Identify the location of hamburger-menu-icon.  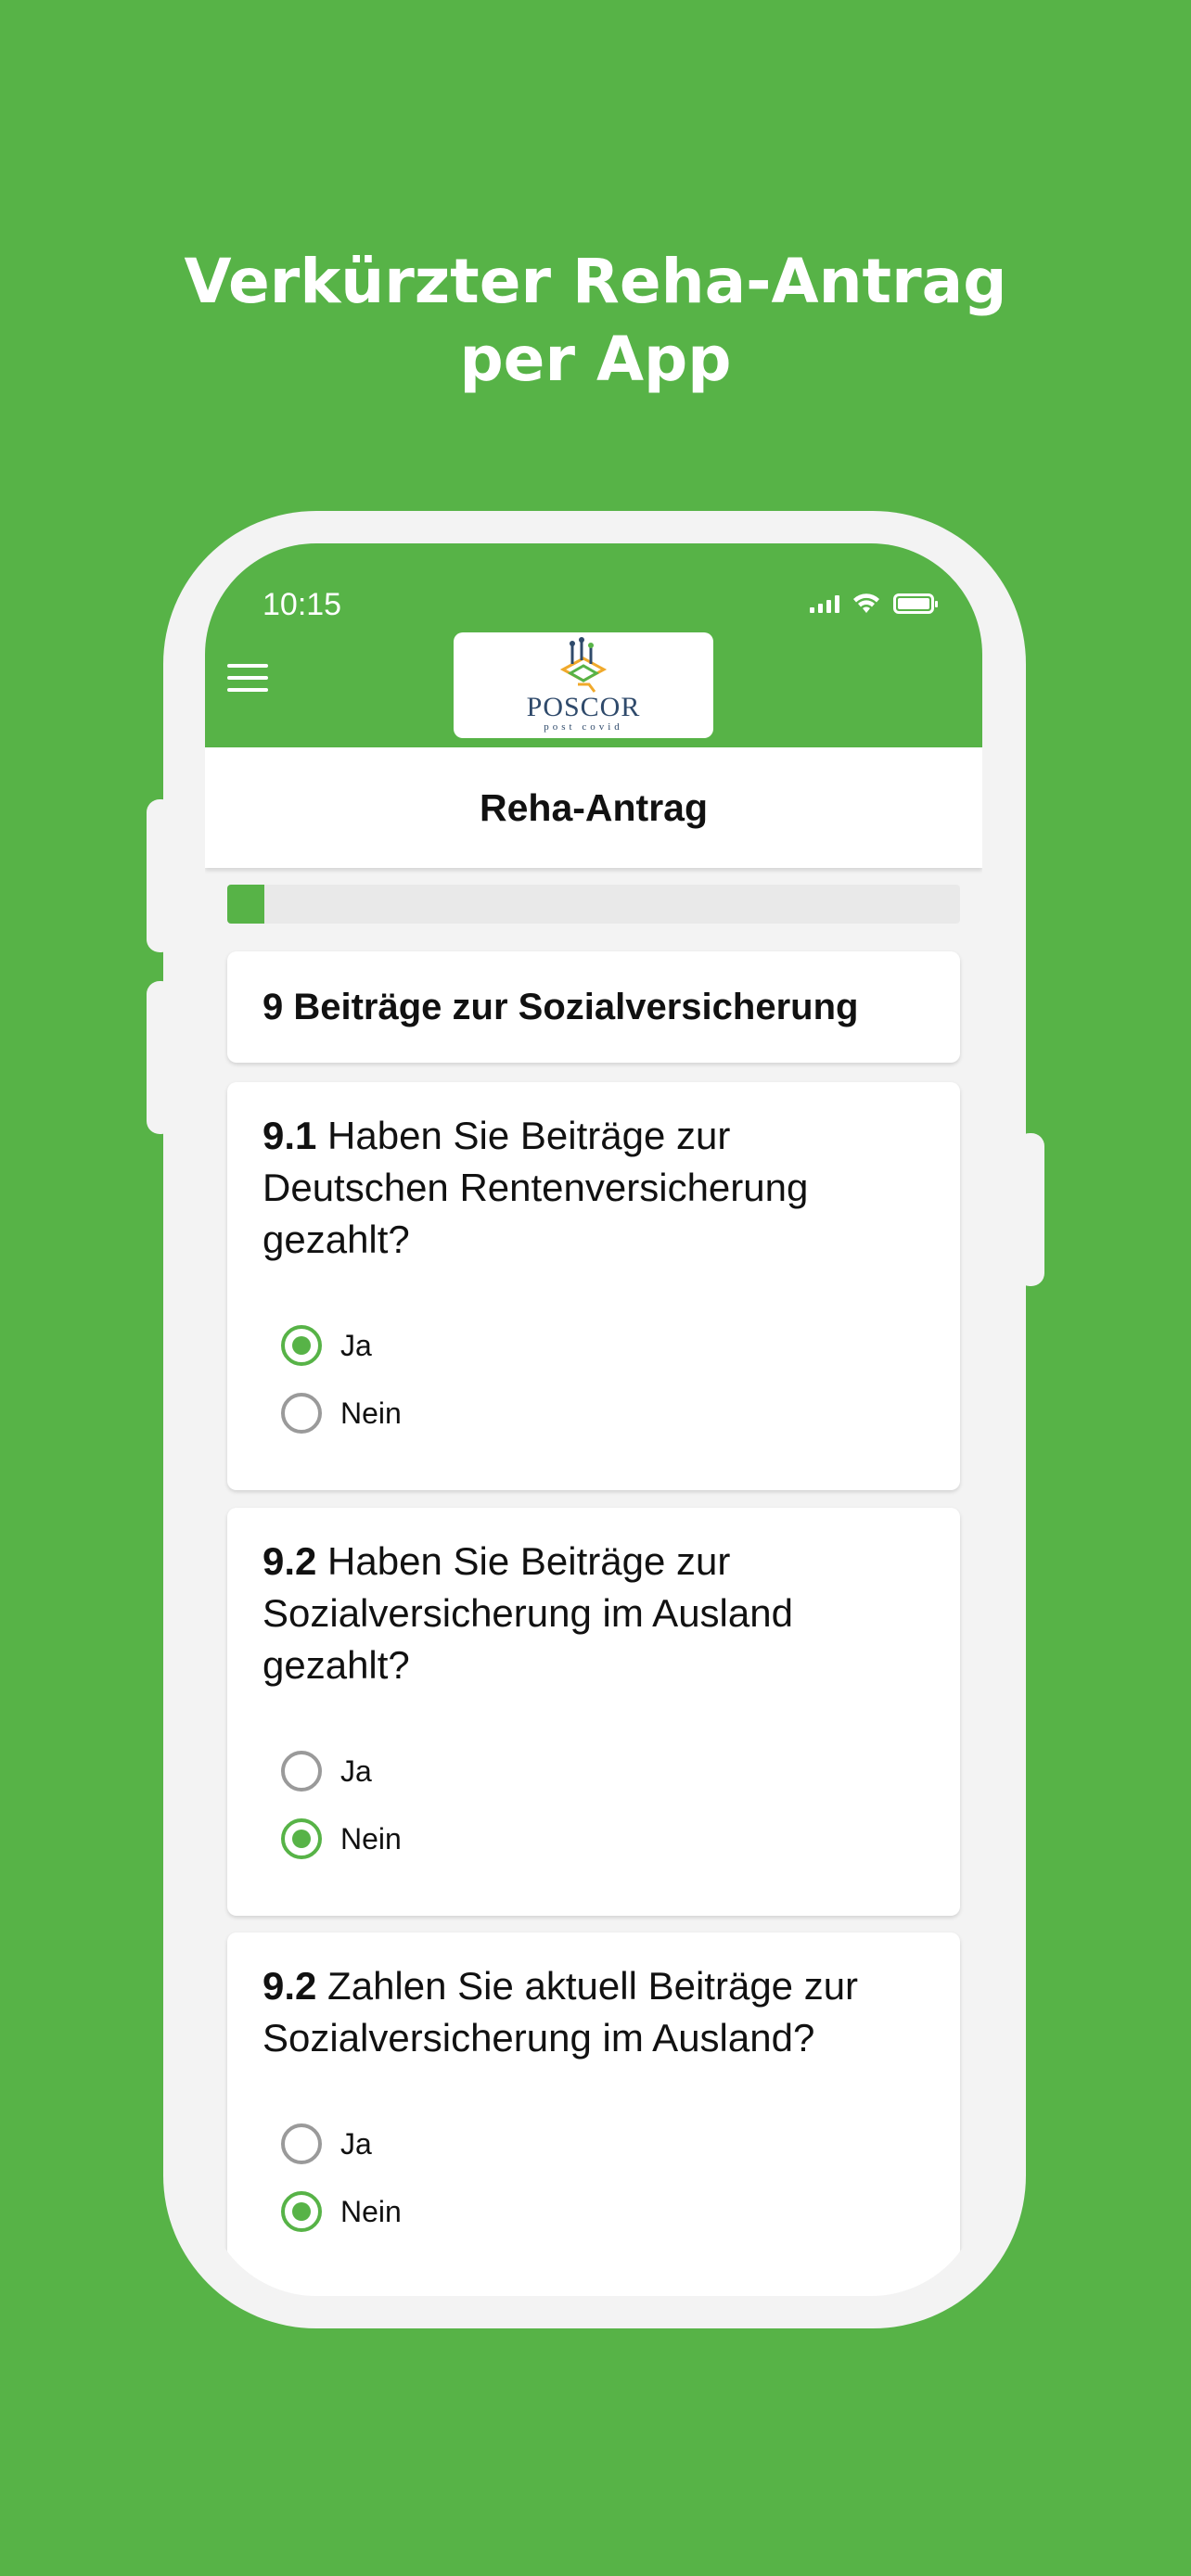
(248, 678).